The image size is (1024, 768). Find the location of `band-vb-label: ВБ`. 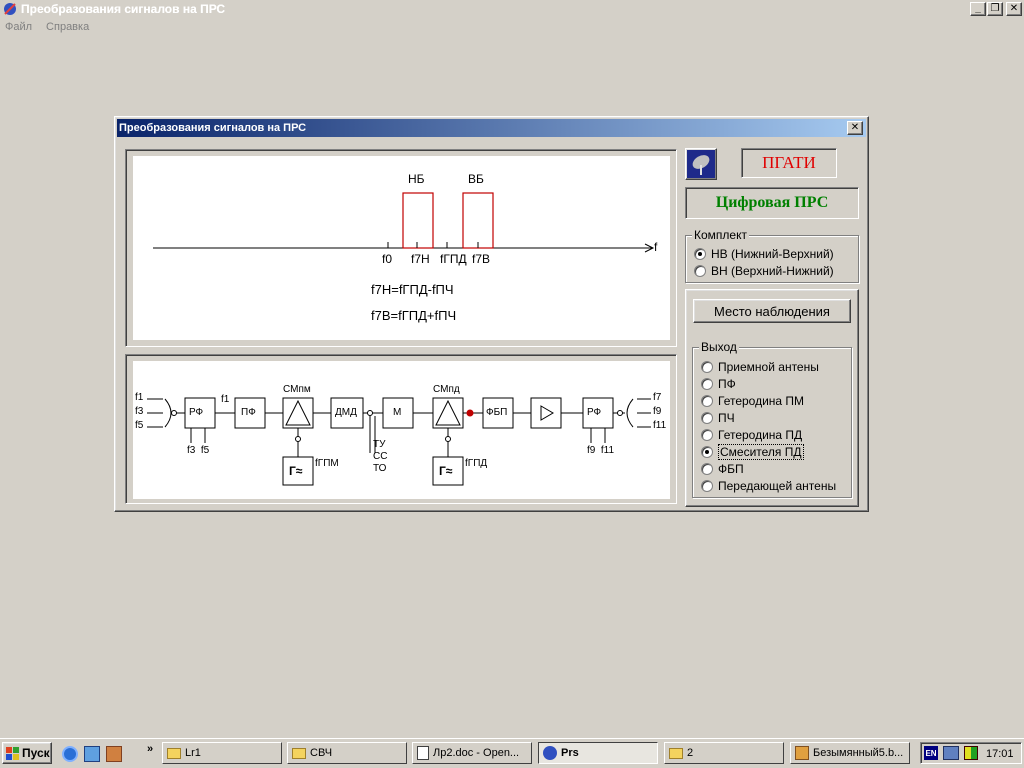

band-vb-label: ВБ is located at coordinates (476, 179).